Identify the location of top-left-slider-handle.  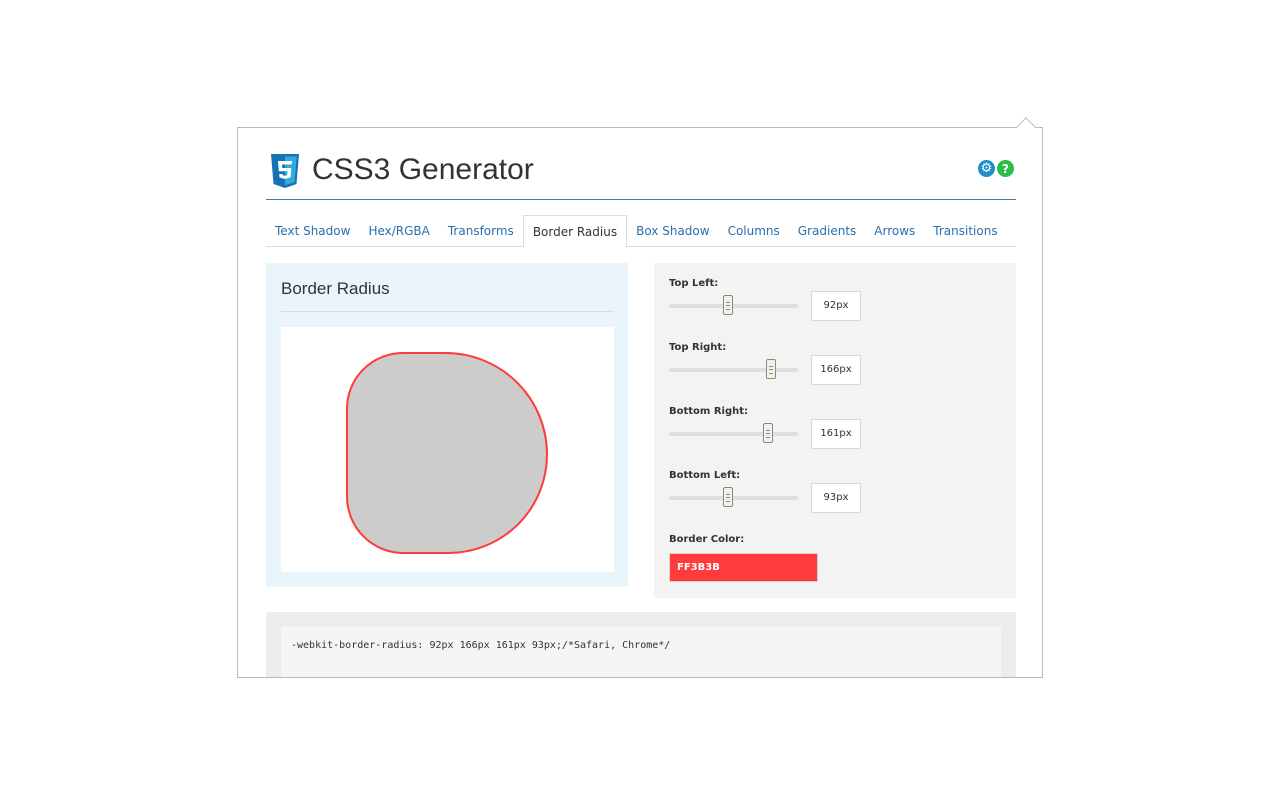
(728, 305).